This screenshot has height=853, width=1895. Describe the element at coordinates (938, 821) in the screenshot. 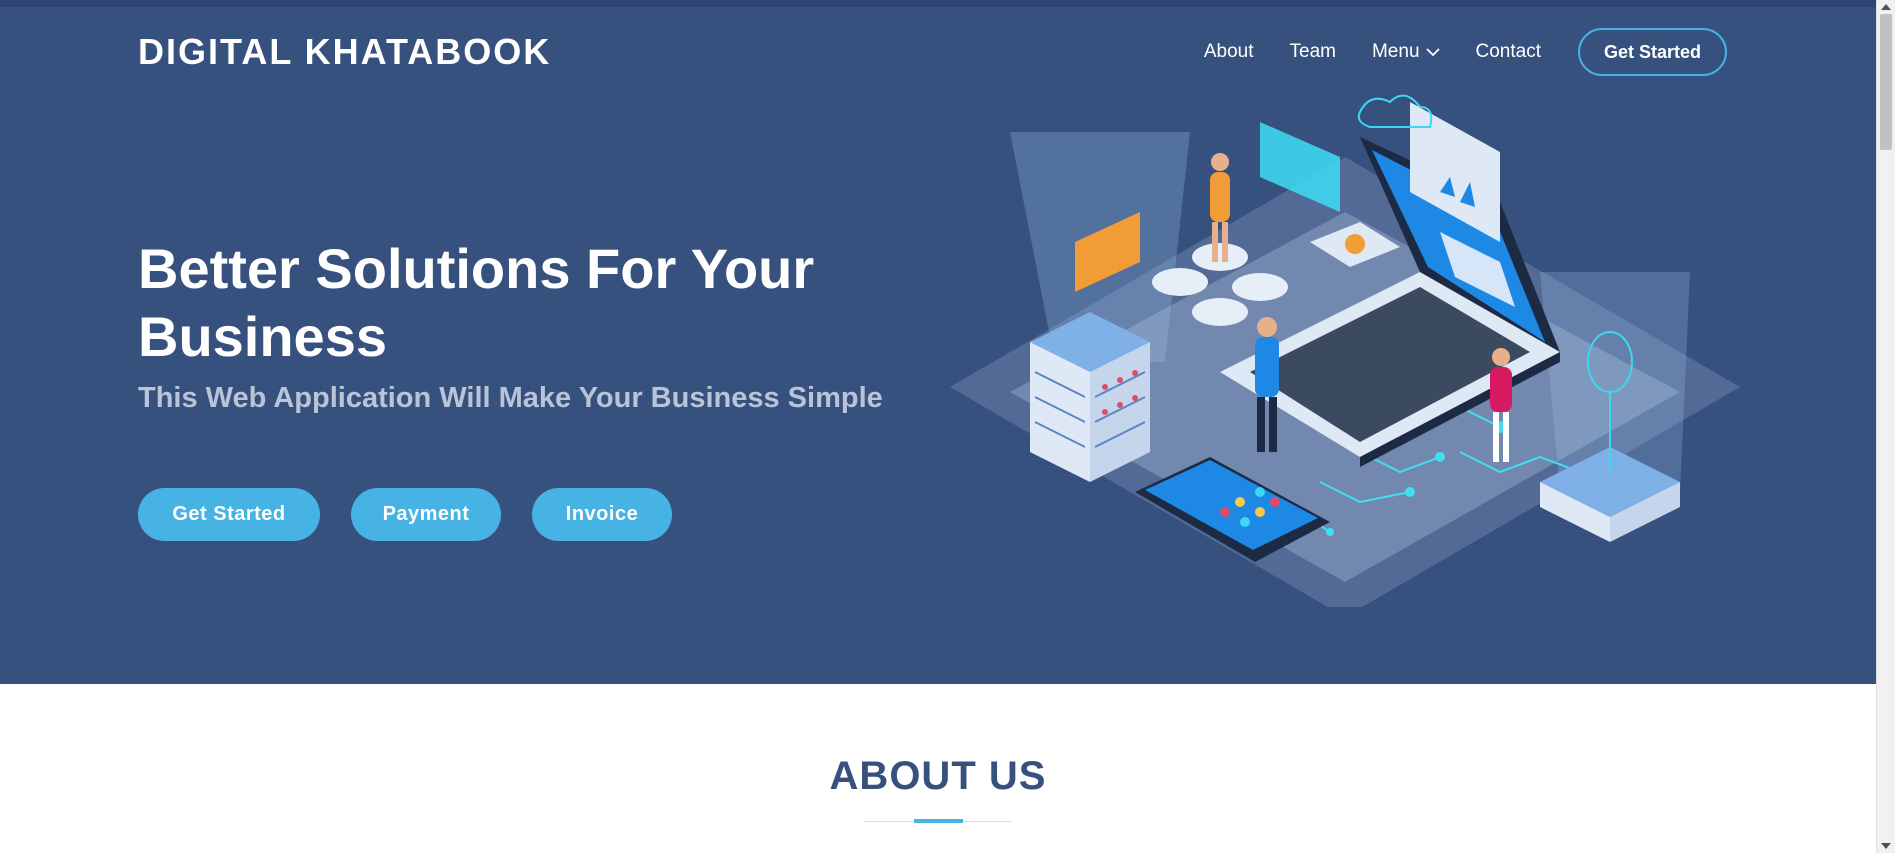

I see `about-divider-accent` at that location.